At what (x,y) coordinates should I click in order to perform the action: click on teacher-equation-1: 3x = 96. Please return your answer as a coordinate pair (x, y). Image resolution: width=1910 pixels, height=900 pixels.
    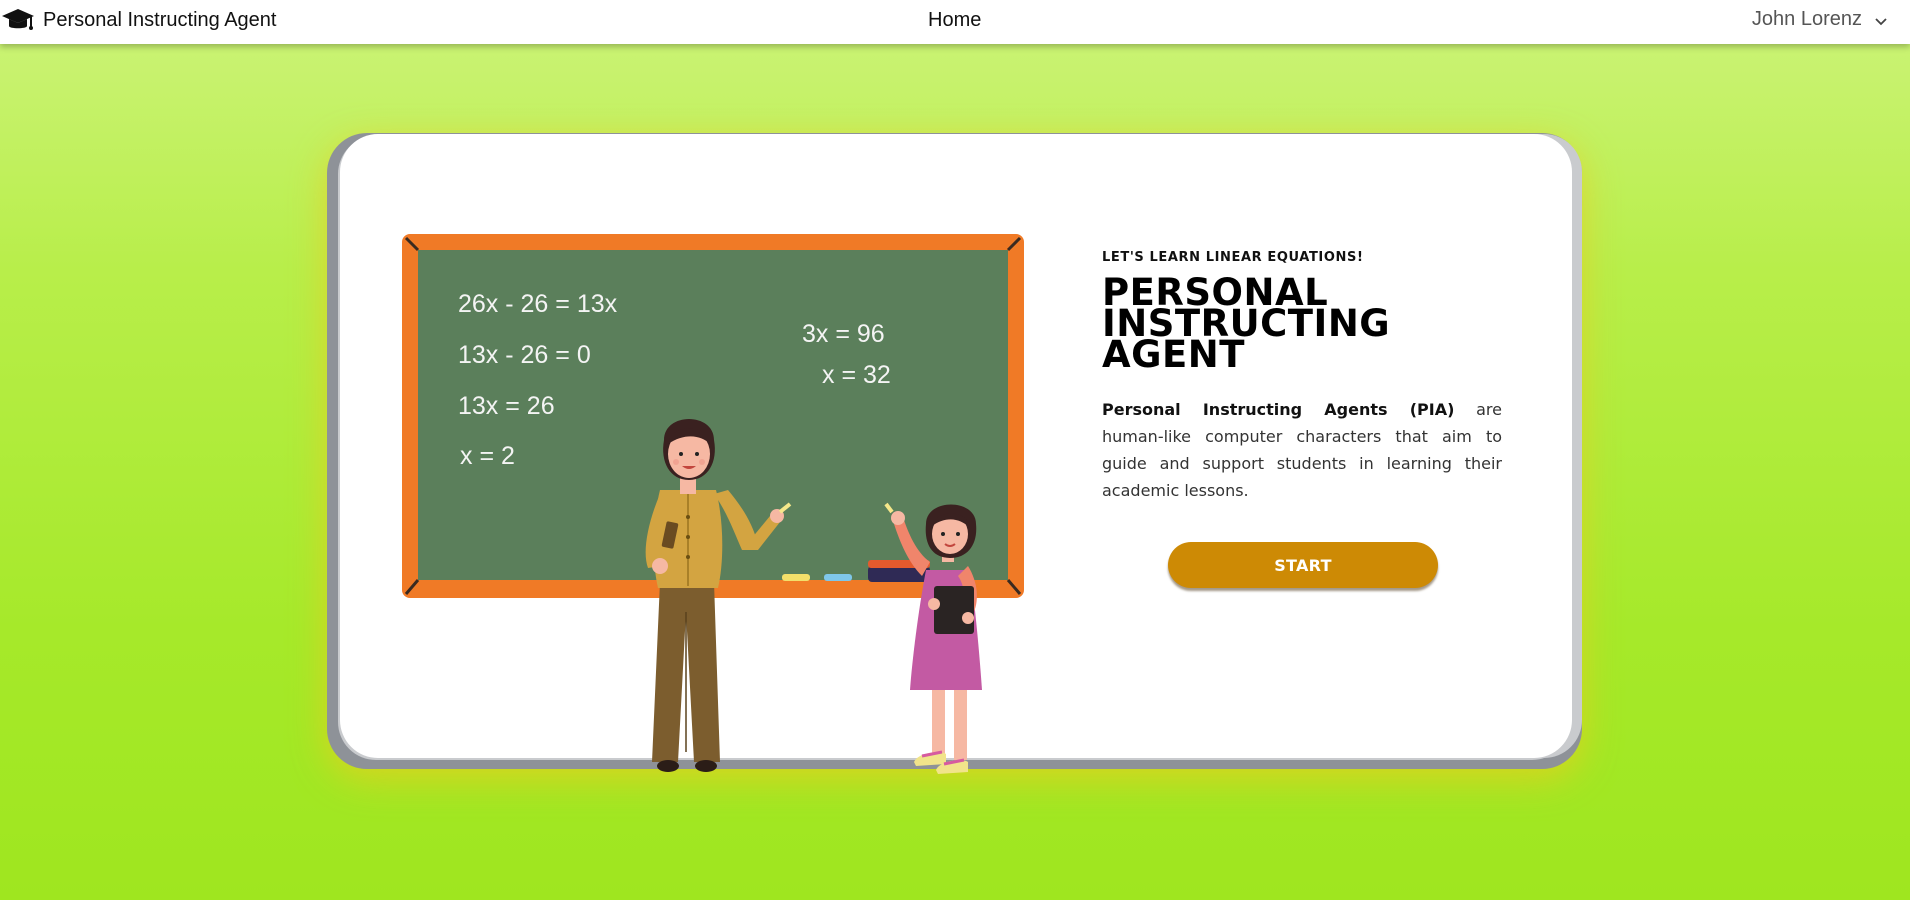
    Looking at the image, I should click on (843, 334).